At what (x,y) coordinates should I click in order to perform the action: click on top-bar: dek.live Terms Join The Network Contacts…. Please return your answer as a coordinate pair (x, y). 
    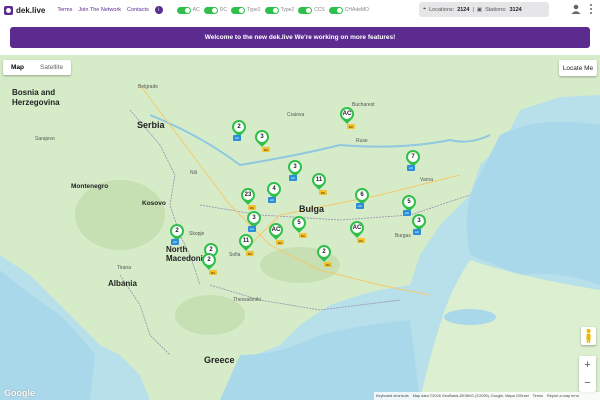
    Looking at the image, I should click on (300, 10).